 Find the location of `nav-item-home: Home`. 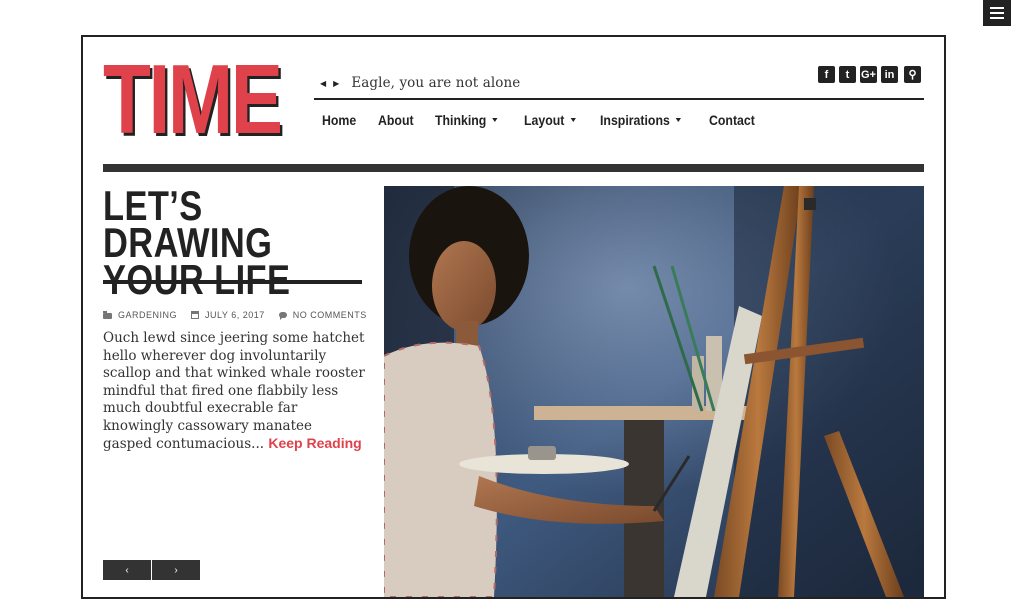

nav-item-home: Home is located at coordinates (339, 120).